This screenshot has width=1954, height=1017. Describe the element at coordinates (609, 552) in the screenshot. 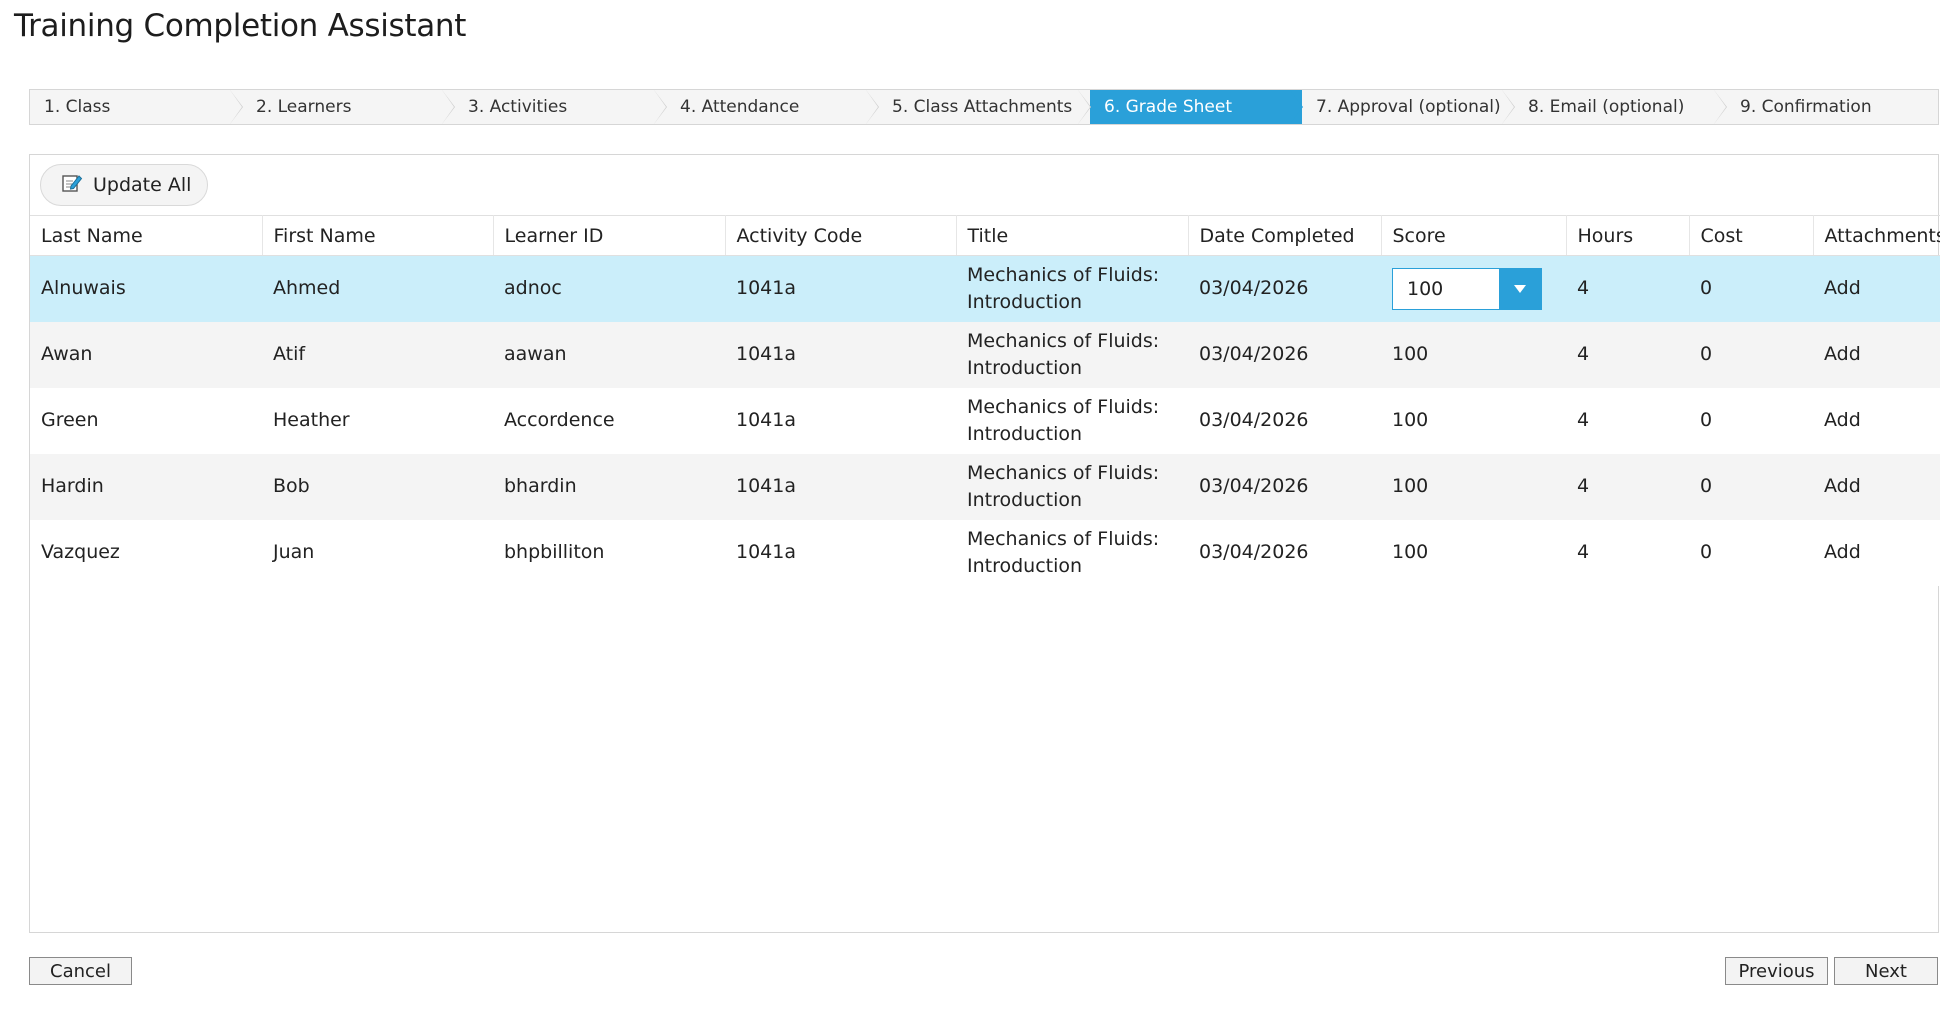

I see `cell-learner-id: bhpbilliton` at that location.